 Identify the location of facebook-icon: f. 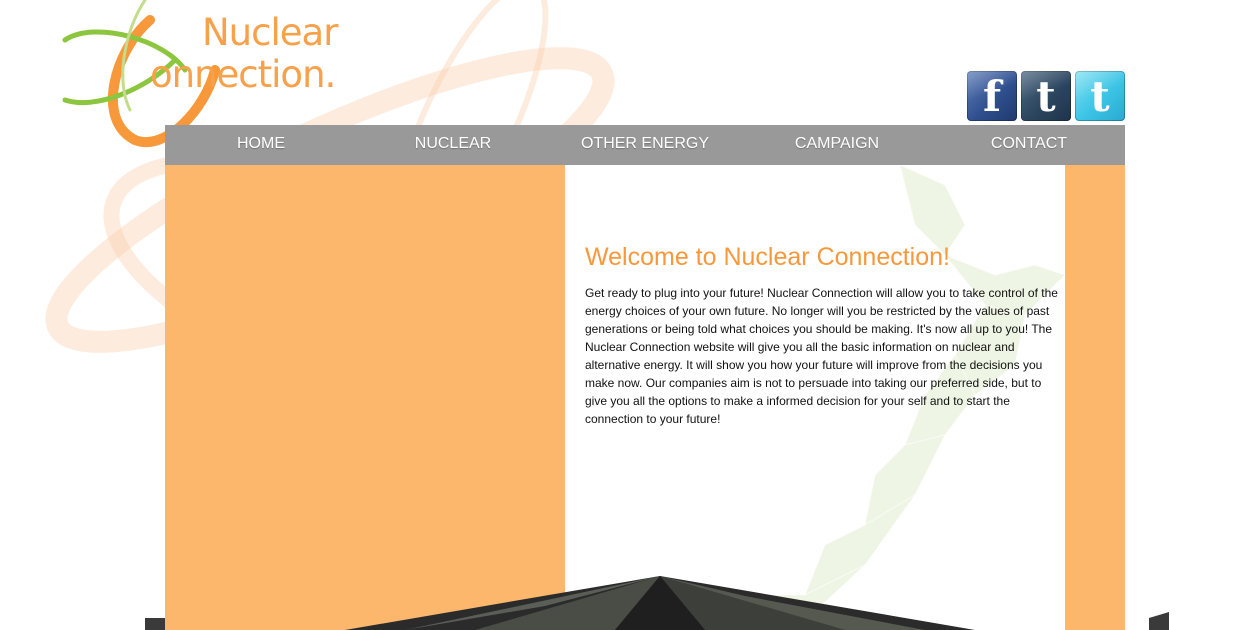
(992, 96).